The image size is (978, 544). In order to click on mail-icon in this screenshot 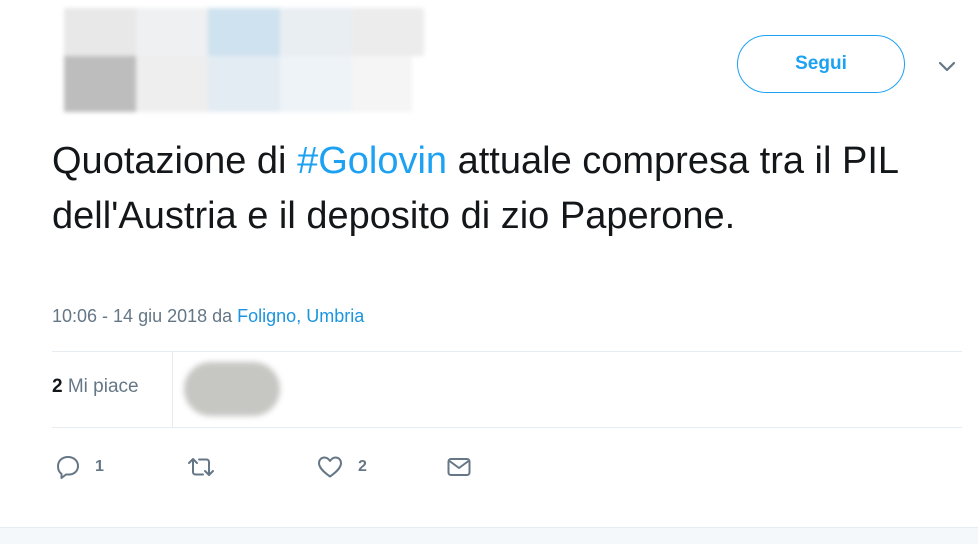, I will do `click(459, 467)`.